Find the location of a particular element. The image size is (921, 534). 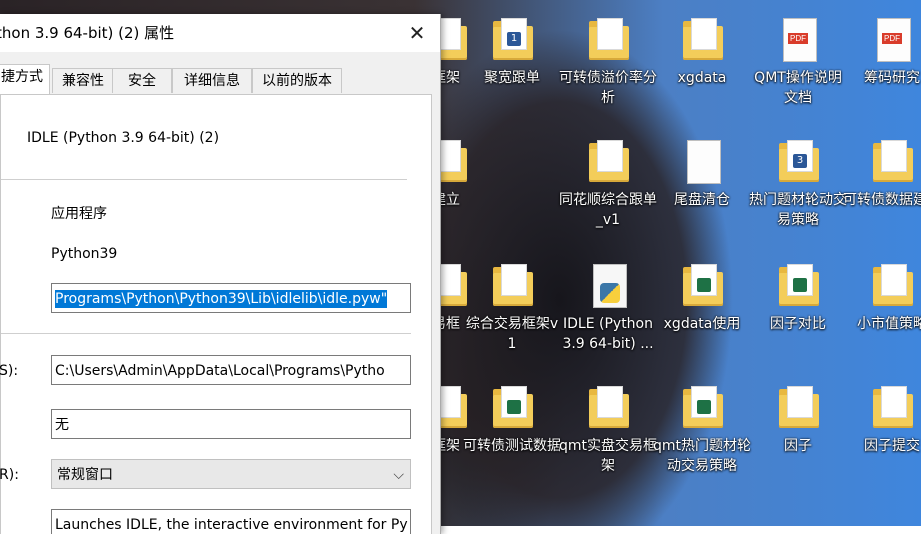

desktop-icon: 同花顺综合跟单_v1 is located at coordinates (608, 184).